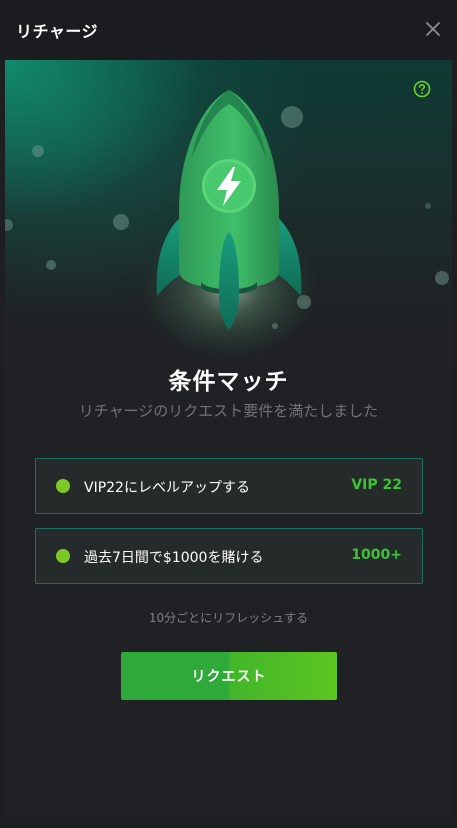 This screenshot has height=828, width=457. I want to click on condition-vip-level: VIP22にレベルアップする VIP 22, so click(229, 486).